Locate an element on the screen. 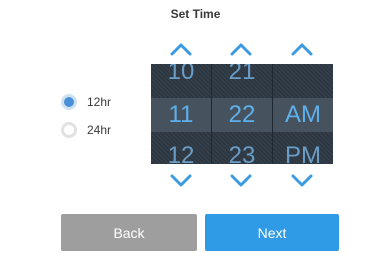  hour-down-icon is located at coordinates (181, 181).